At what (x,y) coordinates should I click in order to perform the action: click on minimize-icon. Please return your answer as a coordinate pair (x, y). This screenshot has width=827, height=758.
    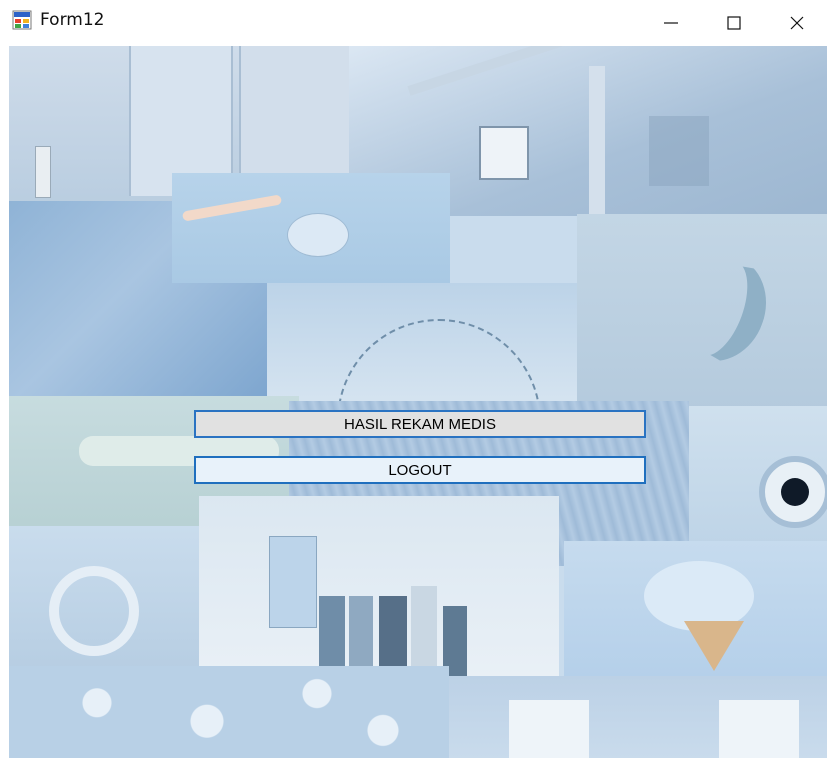
    Looking at the image, I should click on (671, 23).